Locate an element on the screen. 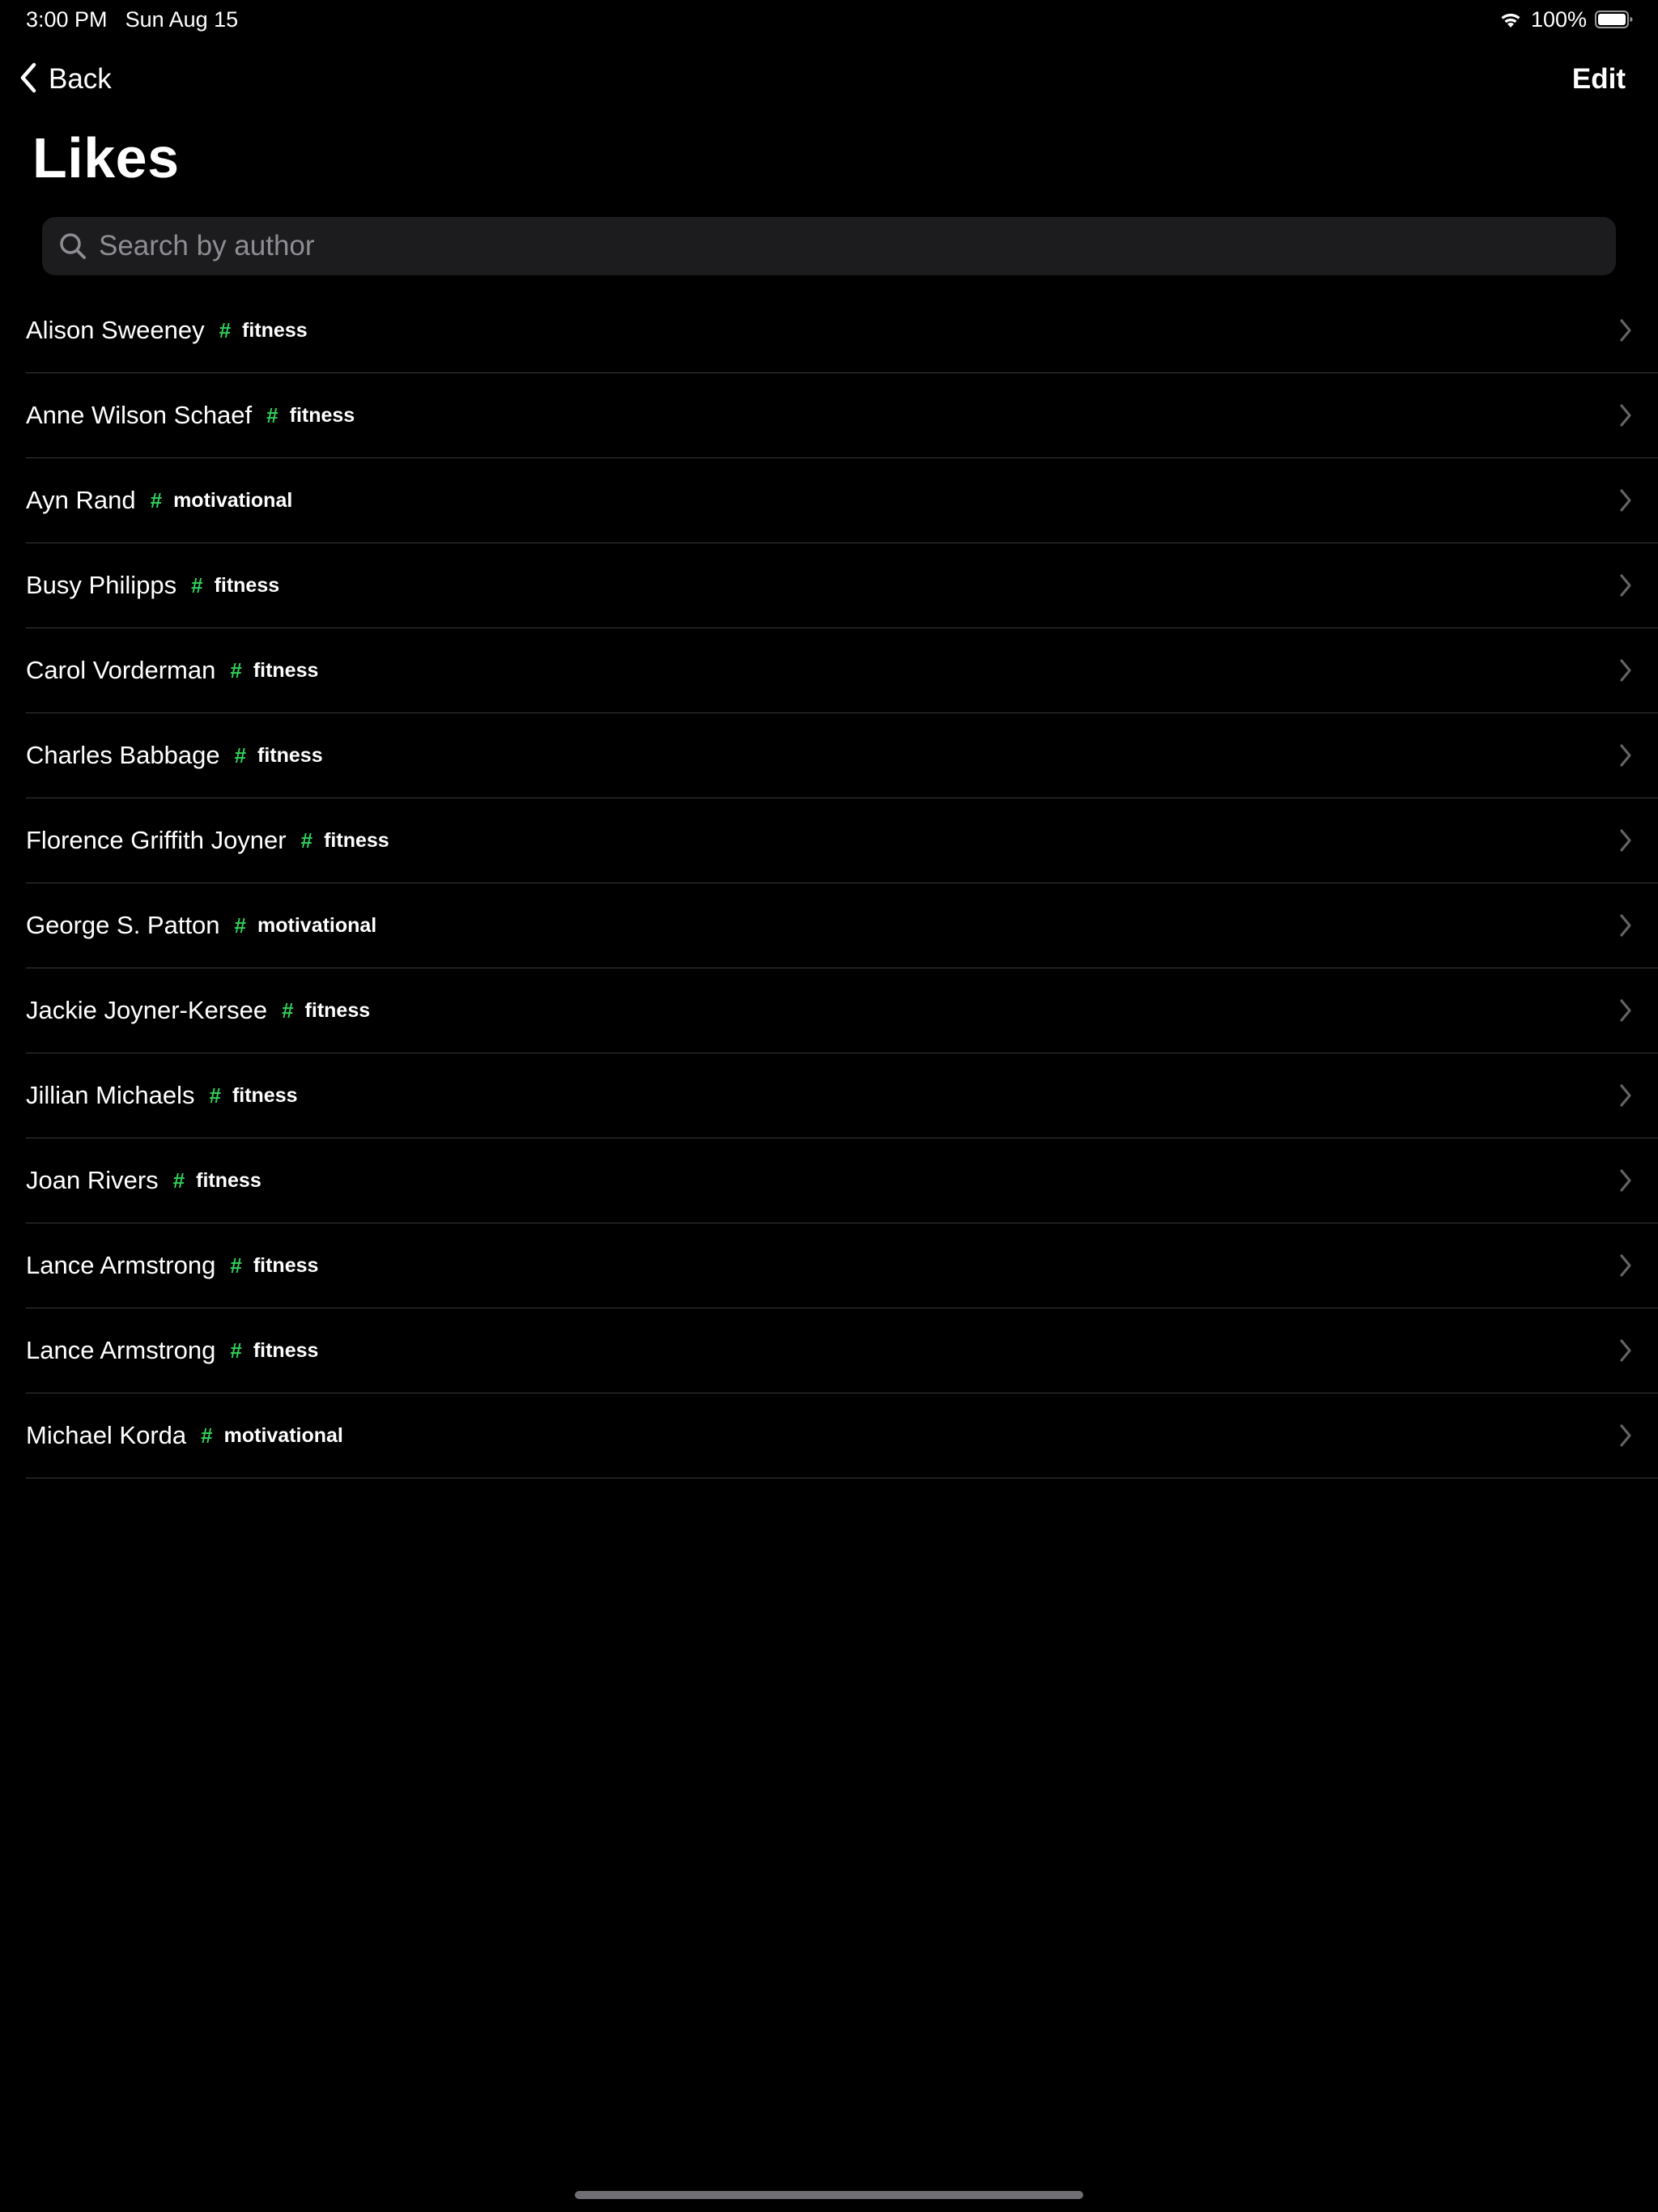 The width and height of the screenshot is (1658, 2212). author-name: Busy Philipps is located at coordinates (101, 585).